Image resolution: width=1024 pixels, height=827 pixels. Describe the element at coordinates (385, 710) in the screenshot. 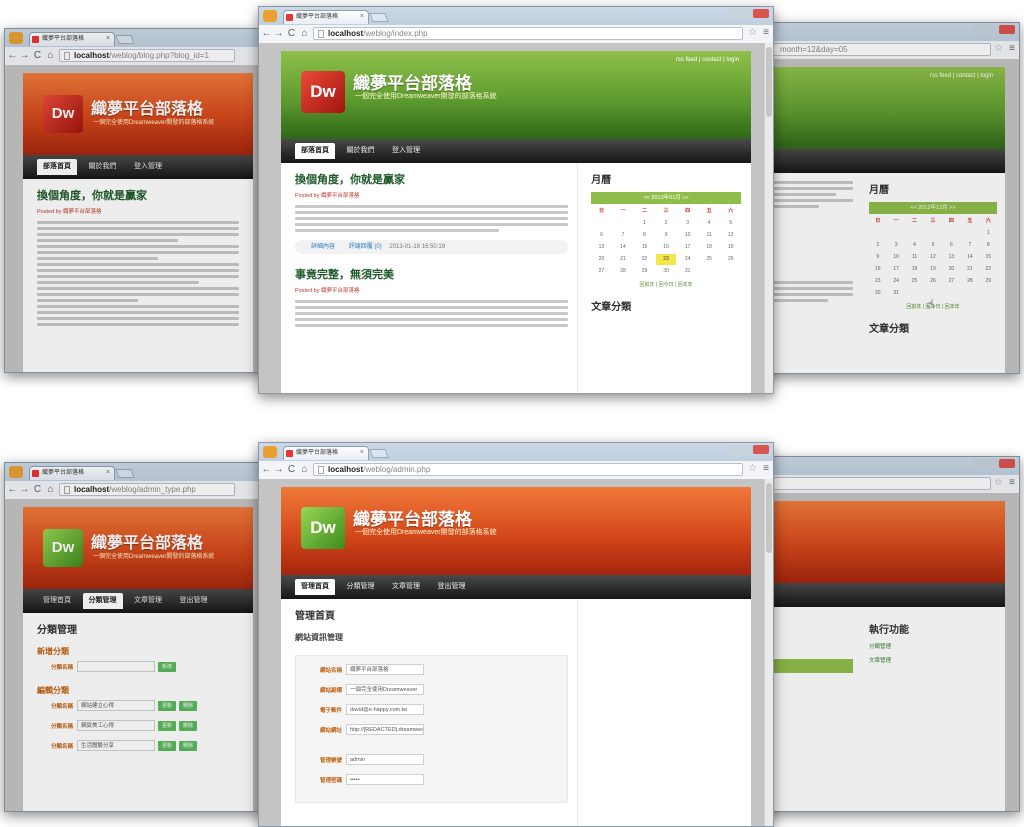

I see `email-input: david@e-happy.com.tw` at that location.